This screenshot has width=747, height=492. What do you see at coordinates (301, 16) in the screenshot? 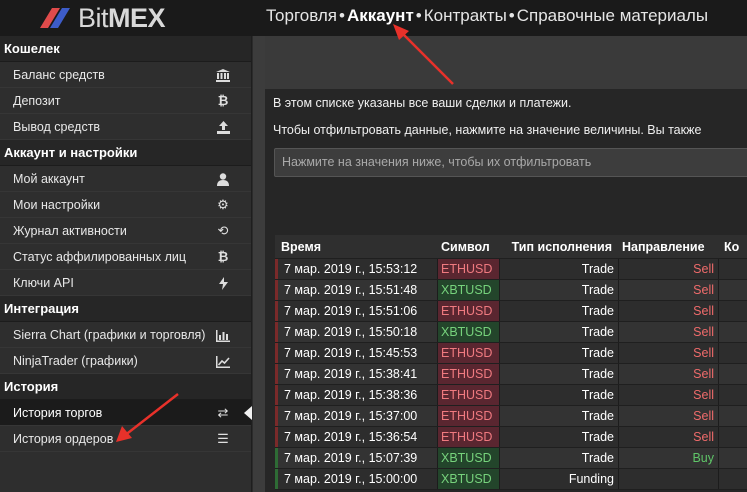
I see `nav-trading: Торговля` at bounding box center [301, 16].